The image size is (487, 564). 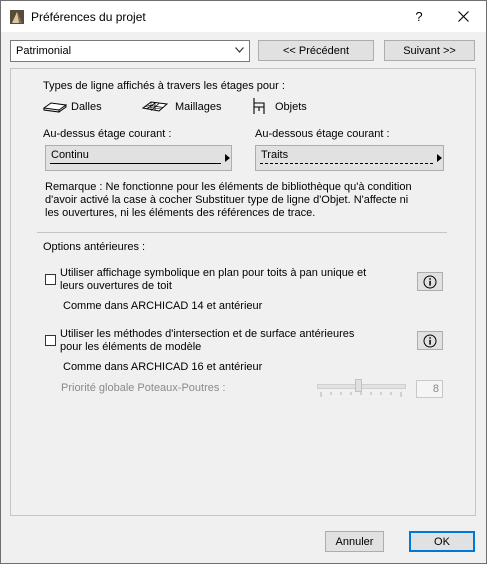 I want to click on below-story-label: Au-dessous étage courant :, so click(x=322, y=134).